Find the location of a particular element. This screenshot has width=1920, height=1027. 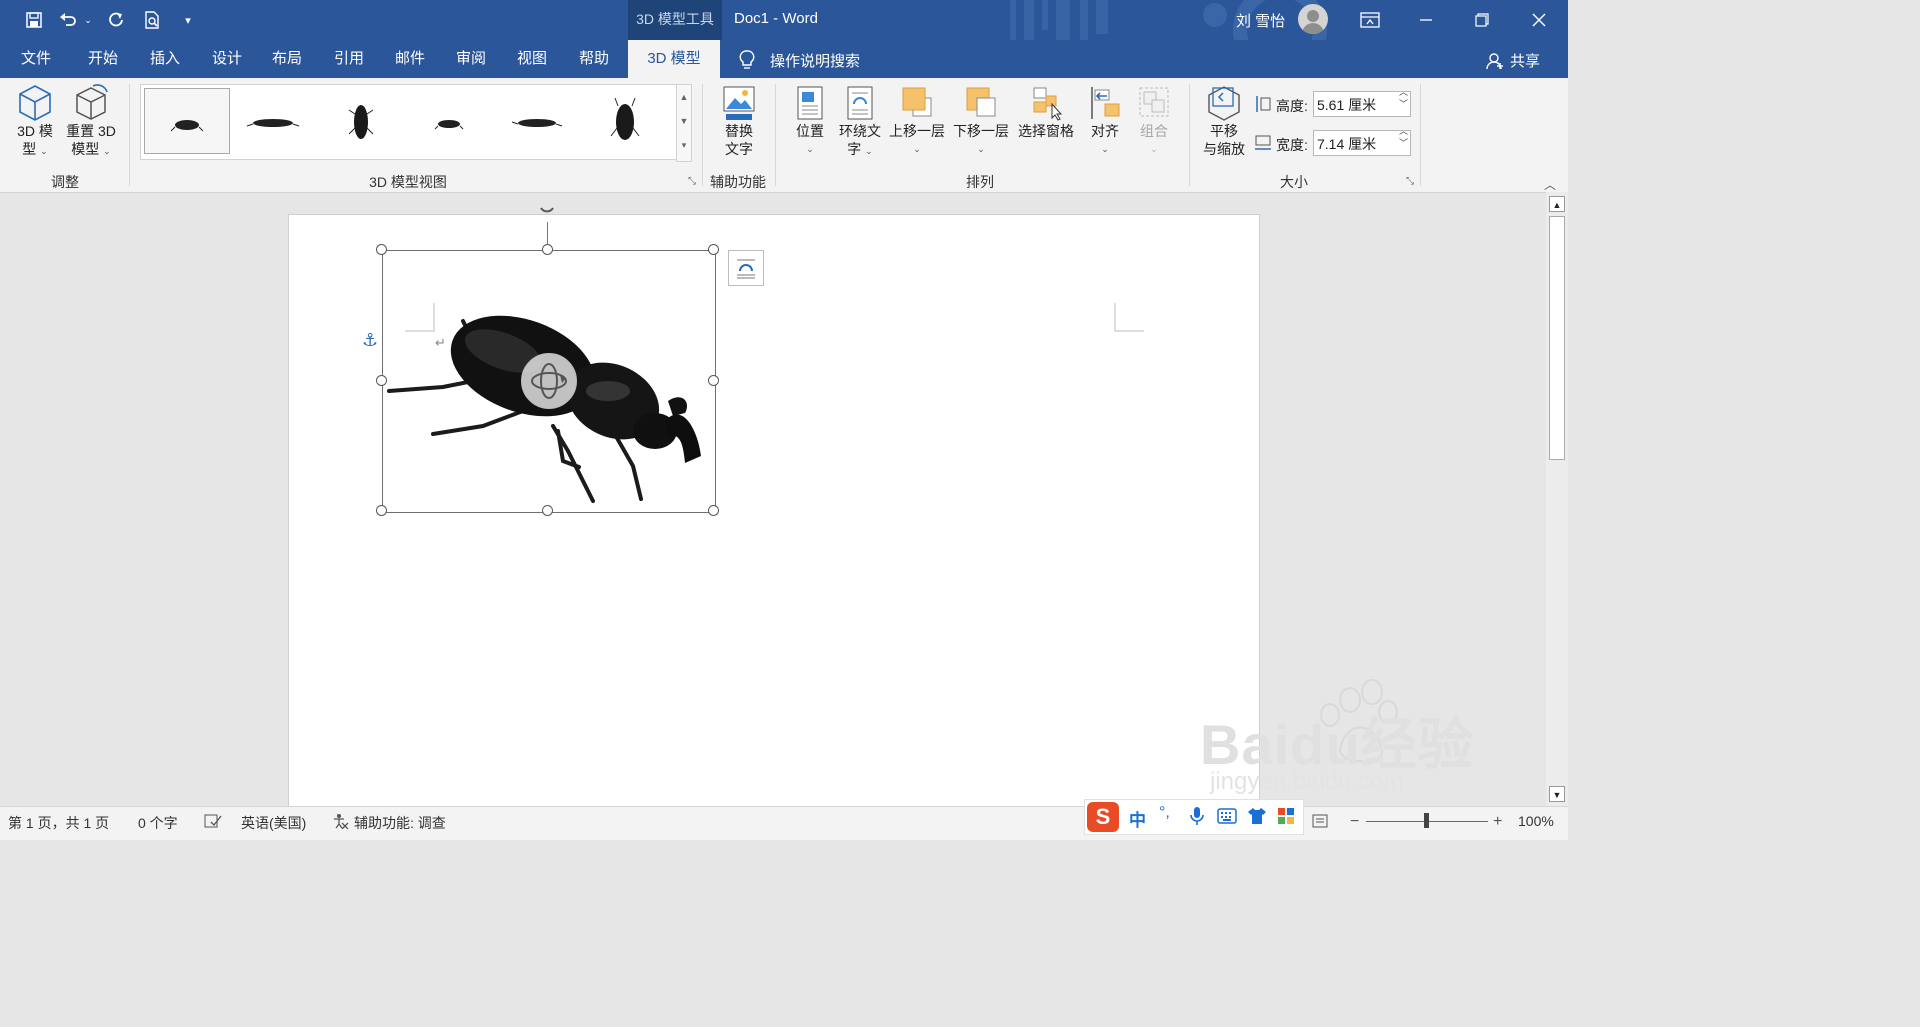

scroll-down-icon: ▼ is located at coordinates (1557, 794).